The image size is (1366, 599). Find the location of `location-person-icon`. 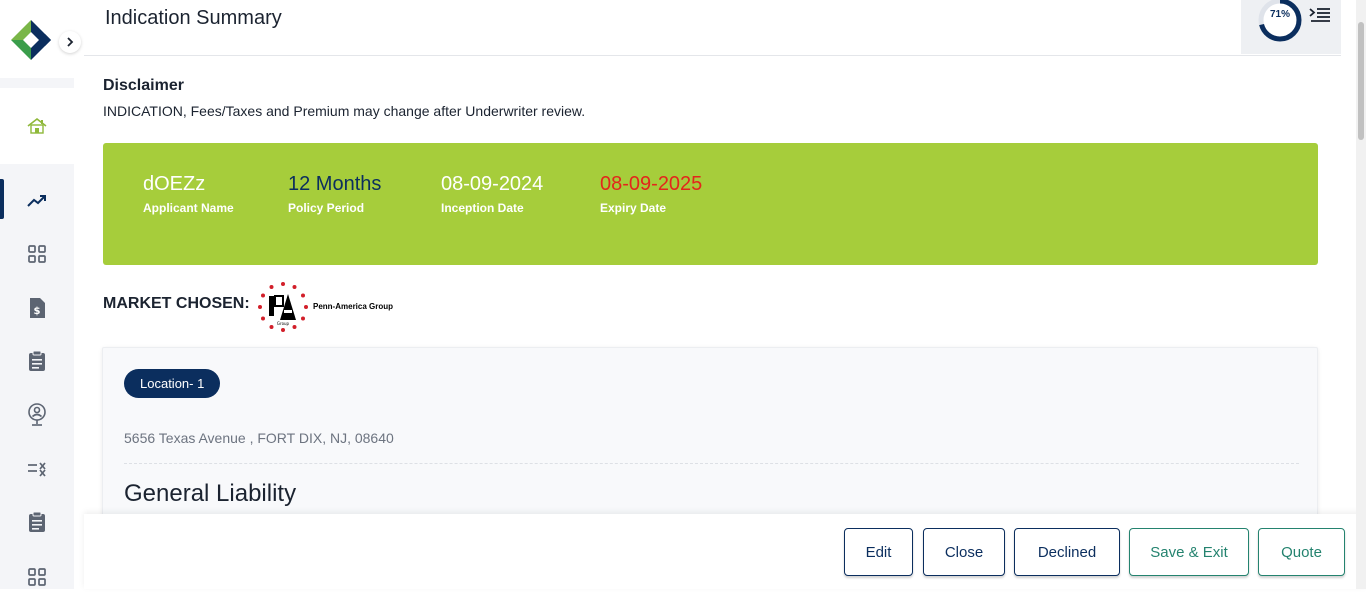

location-person-icon is located at coordinates (37, 414).